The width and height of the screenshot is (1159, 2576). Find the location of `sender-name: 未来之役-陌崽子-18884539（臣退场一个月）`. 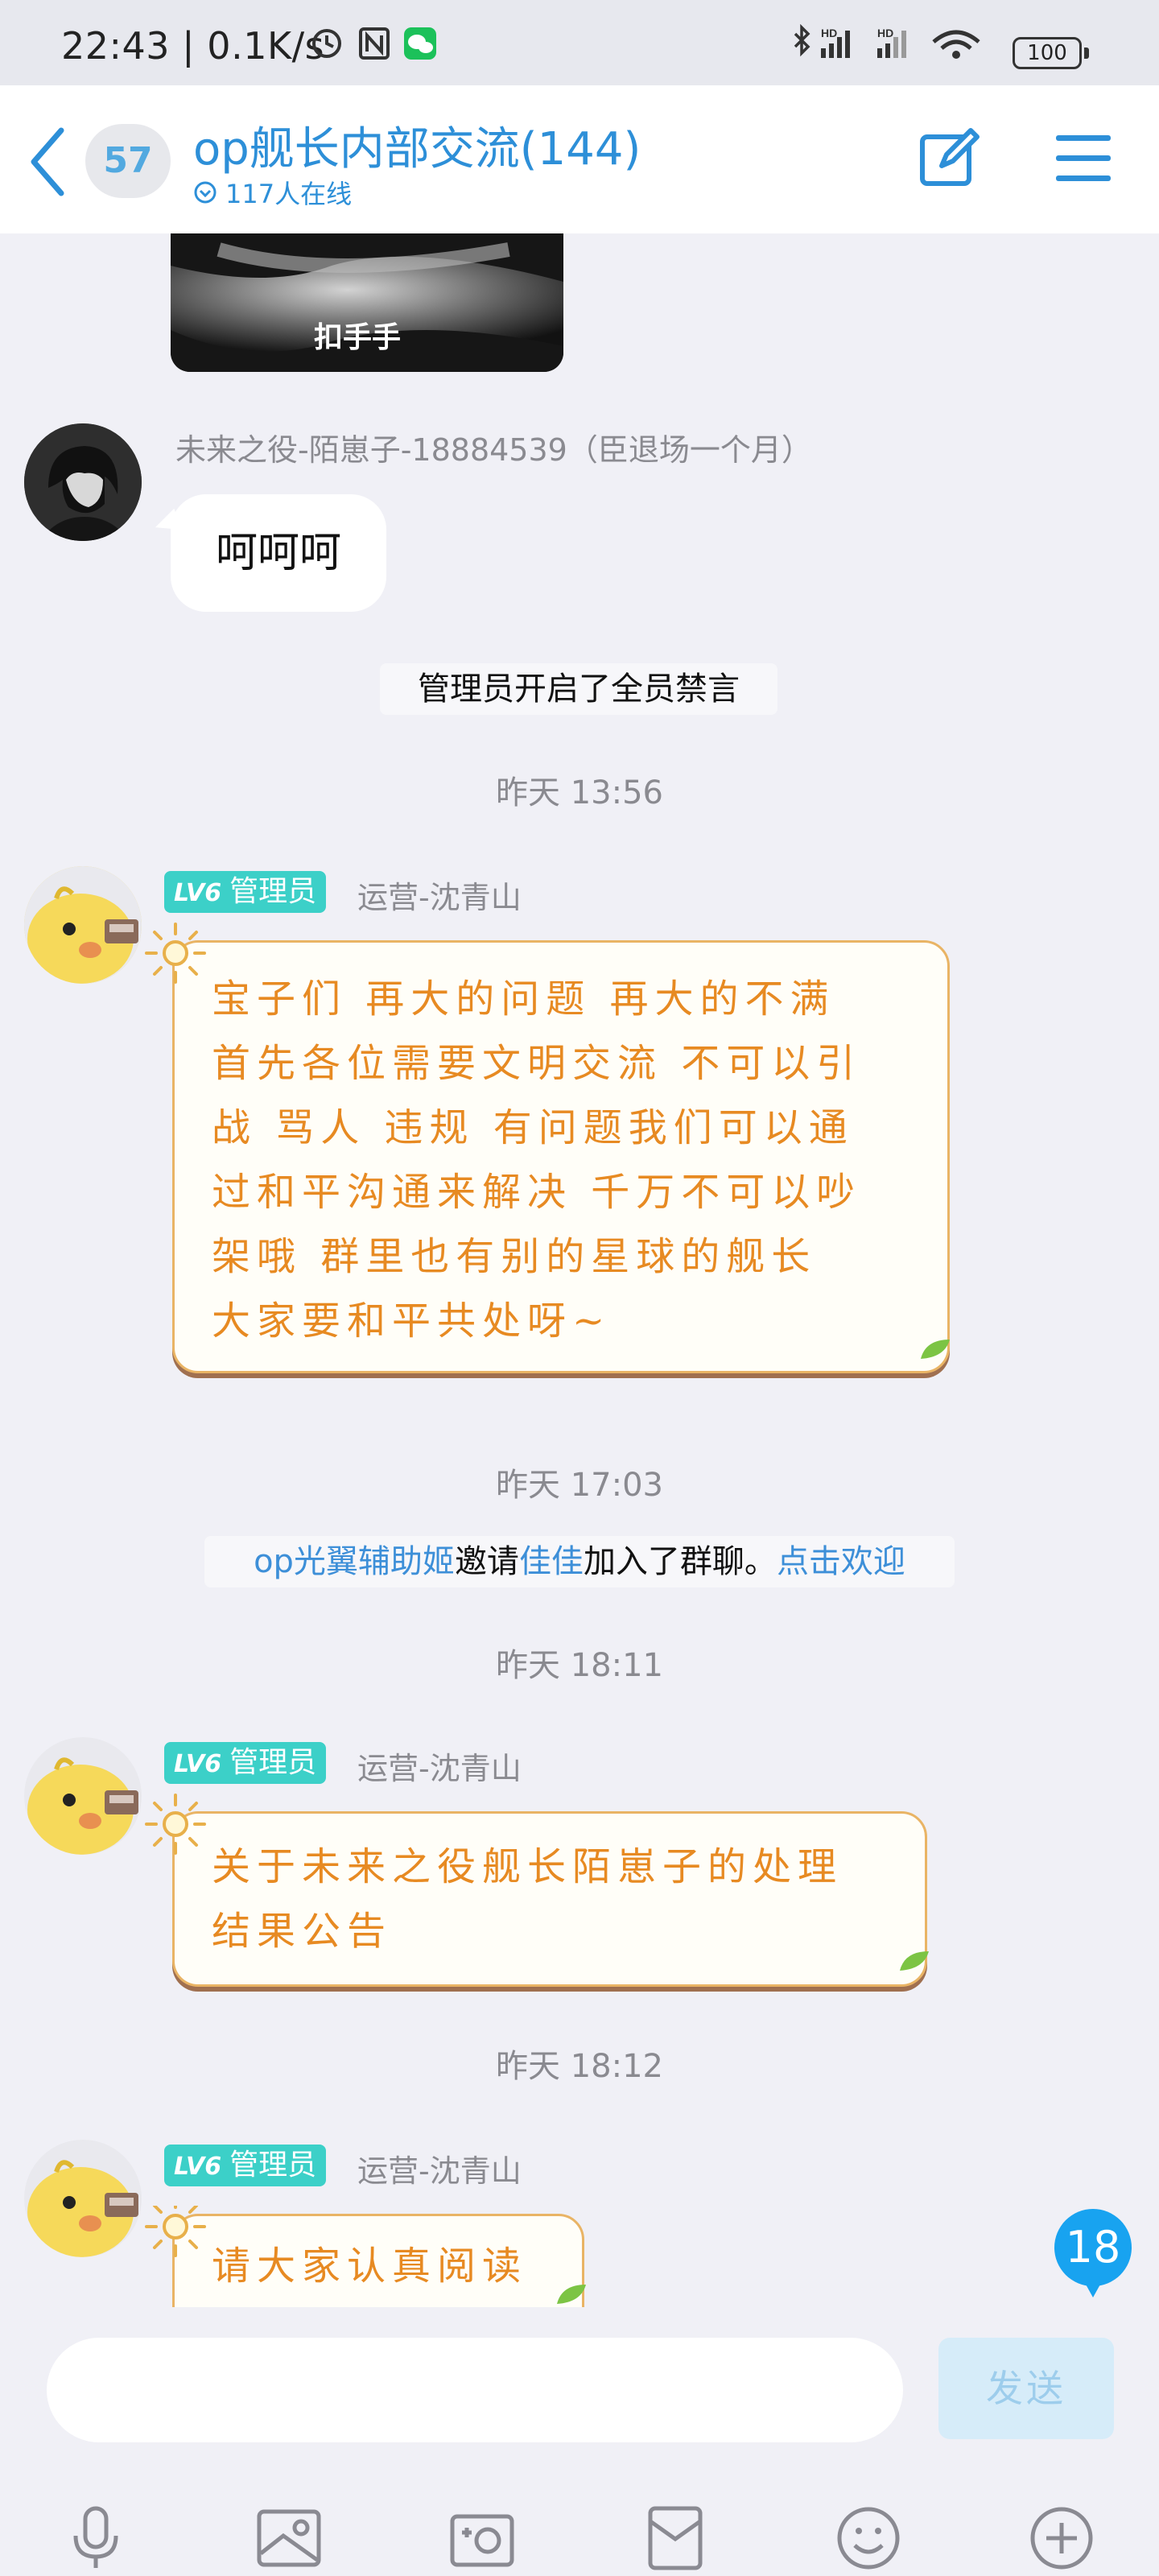

sender-name: 未来之役-陌崽子-18884539（臣退场一个月） is located at coordinates (493, 447).